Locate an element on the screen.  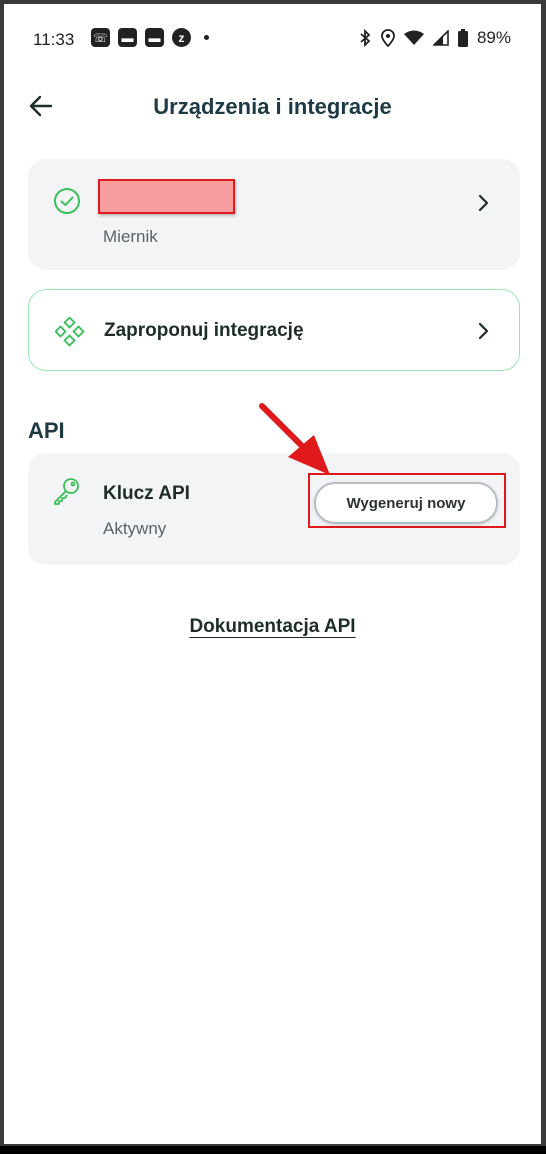
api-documentation-link: Dokumentacja API is located at coordinates (272, 626).